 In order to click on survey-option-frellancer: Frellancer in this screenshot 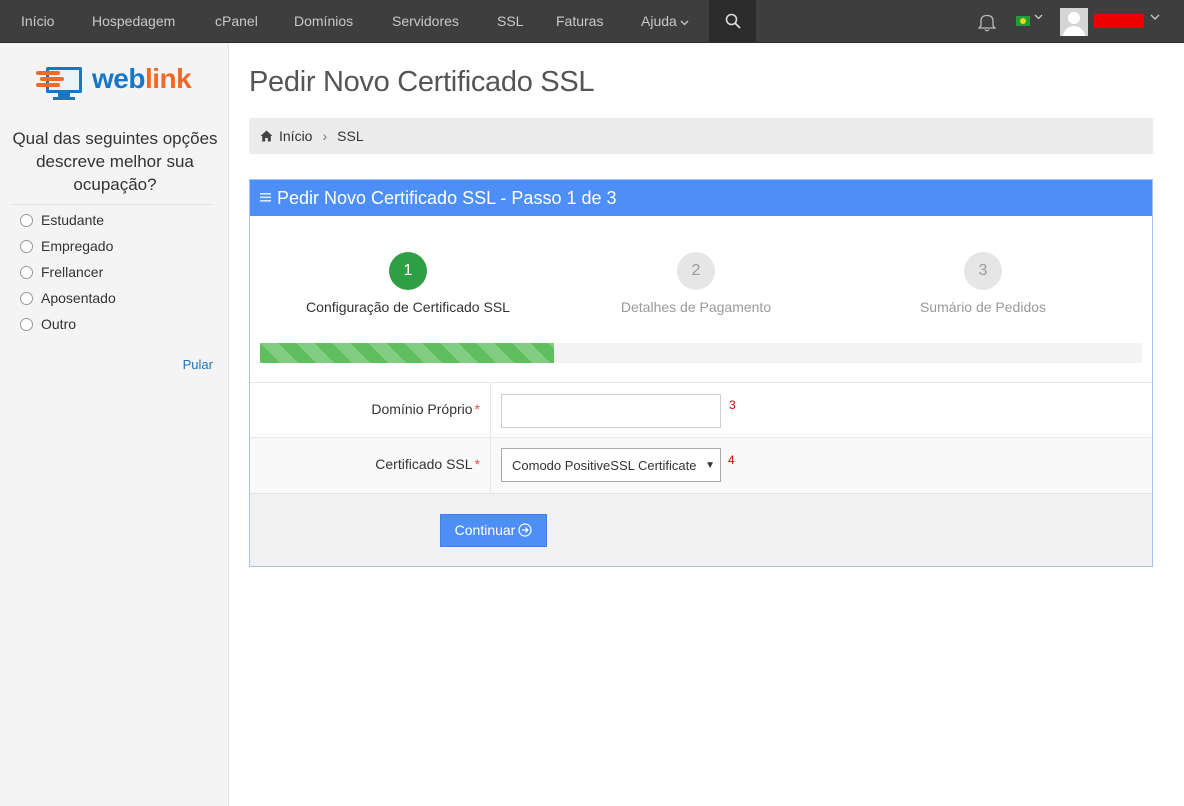, I will do `click(61, 272)`.